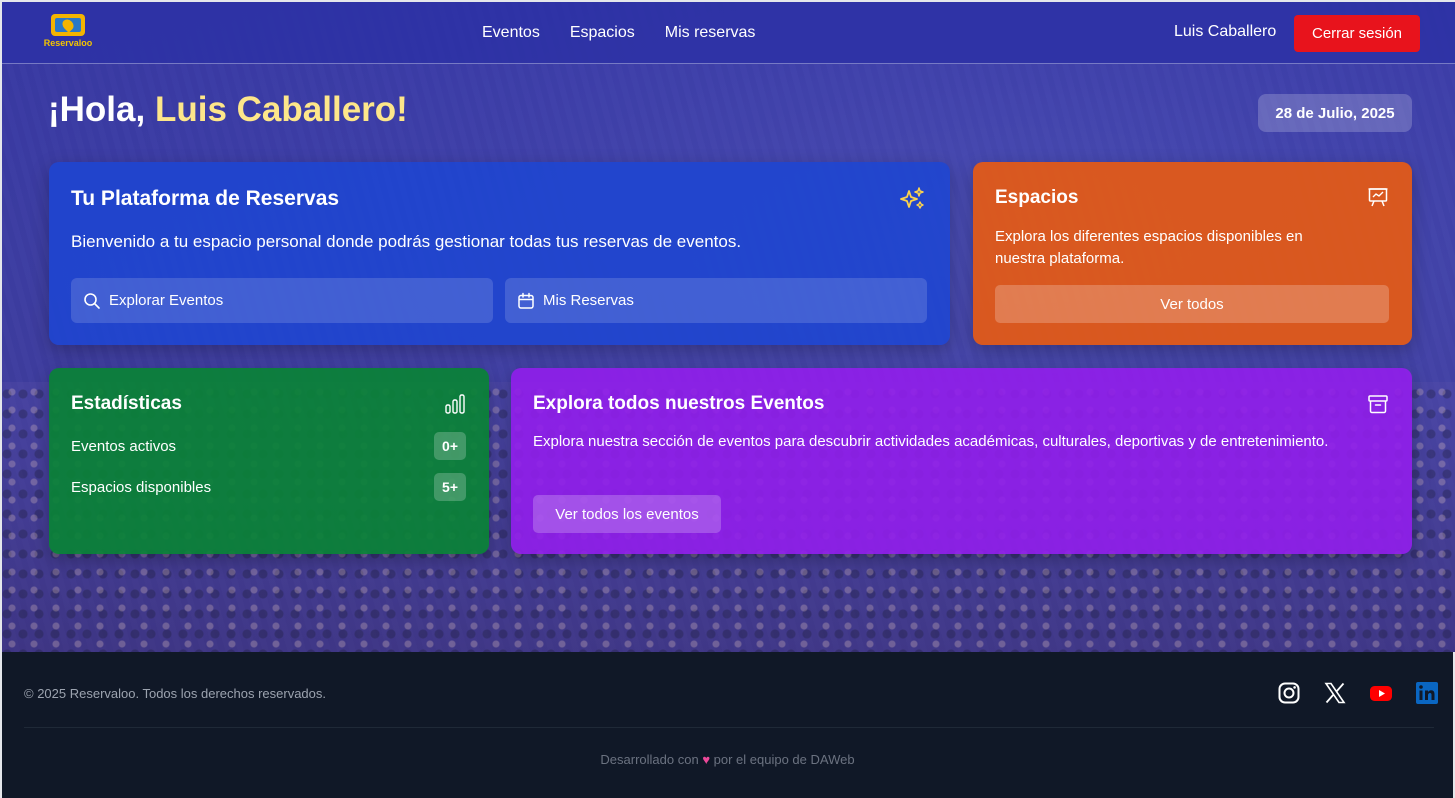  I want to click on events-card-title: Explora todos nuestros Eventos, so click(679, 403).